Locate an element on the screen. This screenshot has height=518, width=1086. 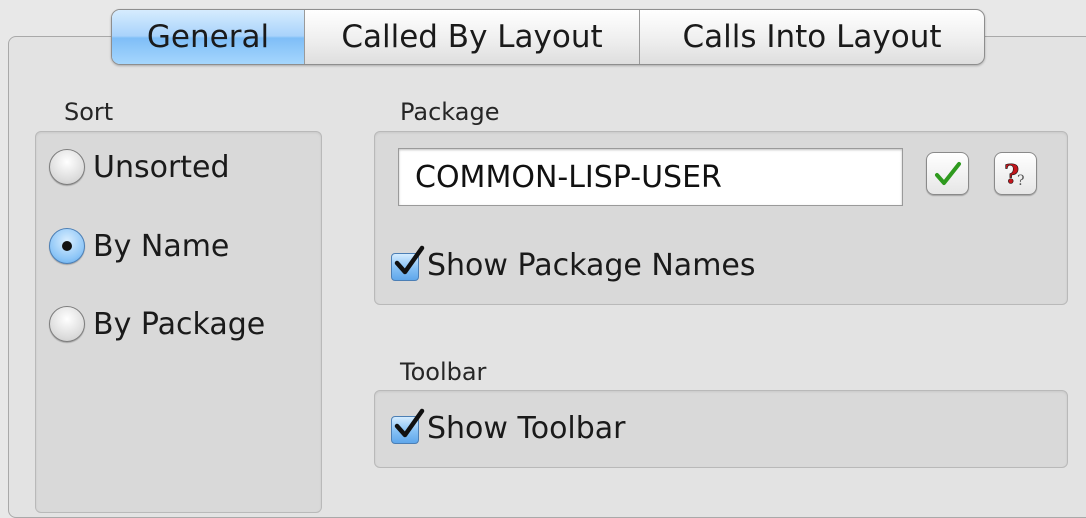
radio-unsorted: Unsorted is located at coordinates (139, 167).